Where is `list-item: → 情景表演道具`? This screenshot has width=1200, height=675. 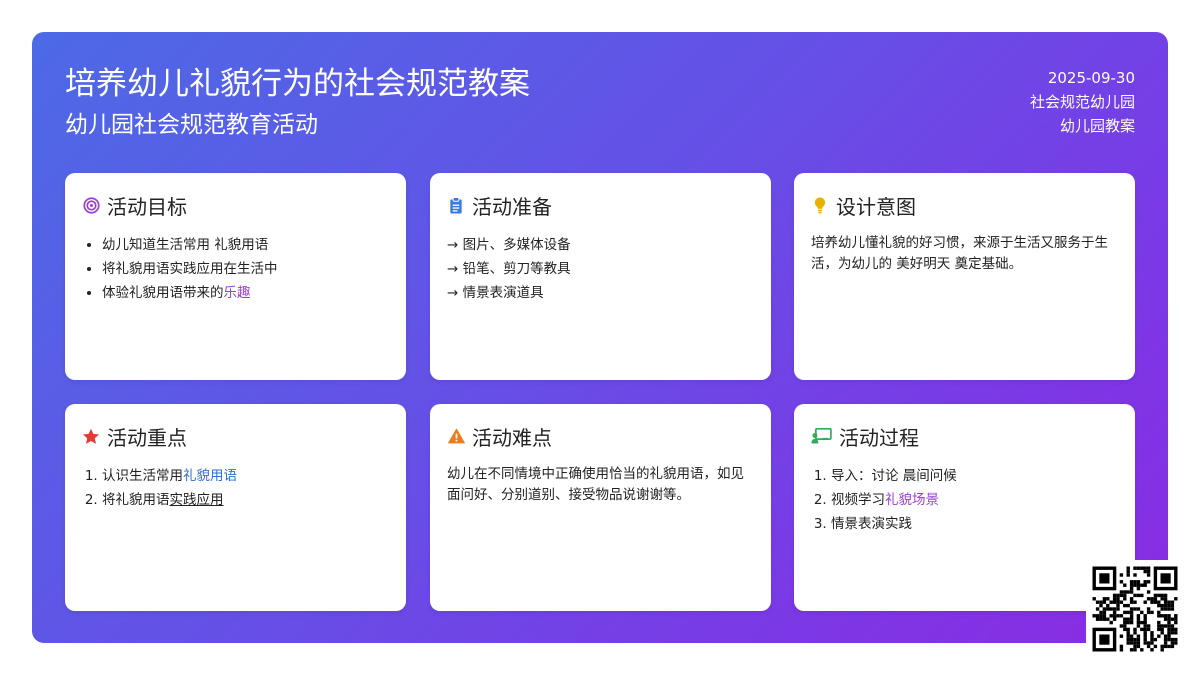 list-item: → 情景表演道具 is located at coordinates (495, 293).